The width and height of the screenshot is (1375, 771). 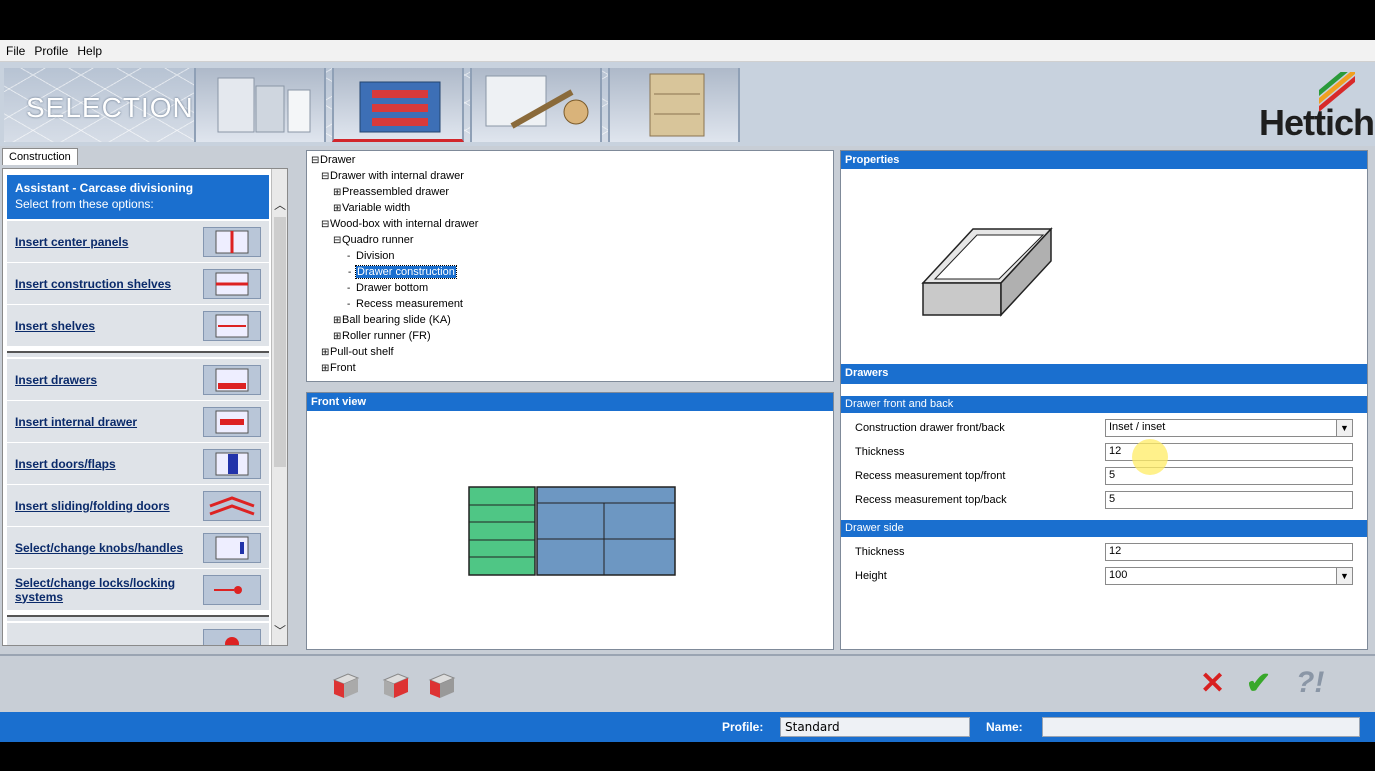 I want to click on selection-title: SELECTION, so click(x=110, y=107).